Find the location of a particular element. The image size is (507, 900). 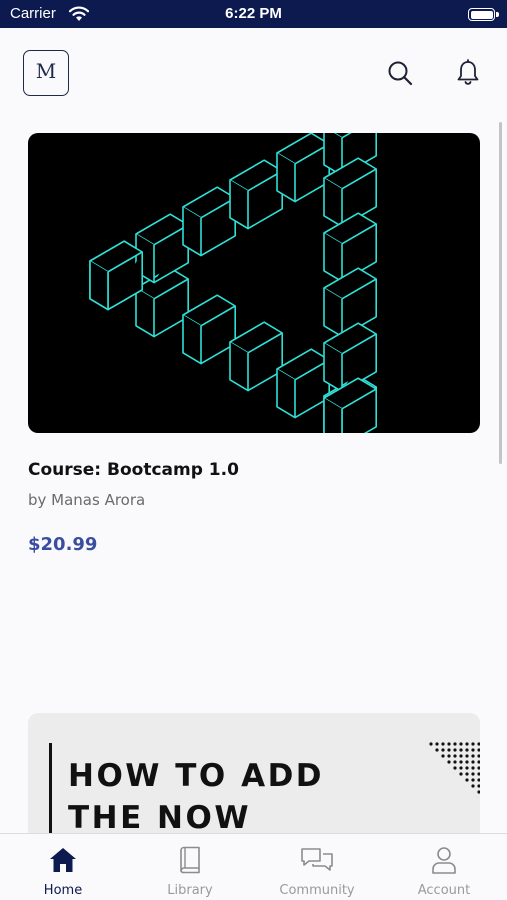

search-icon is located at coordinates (400, 73).